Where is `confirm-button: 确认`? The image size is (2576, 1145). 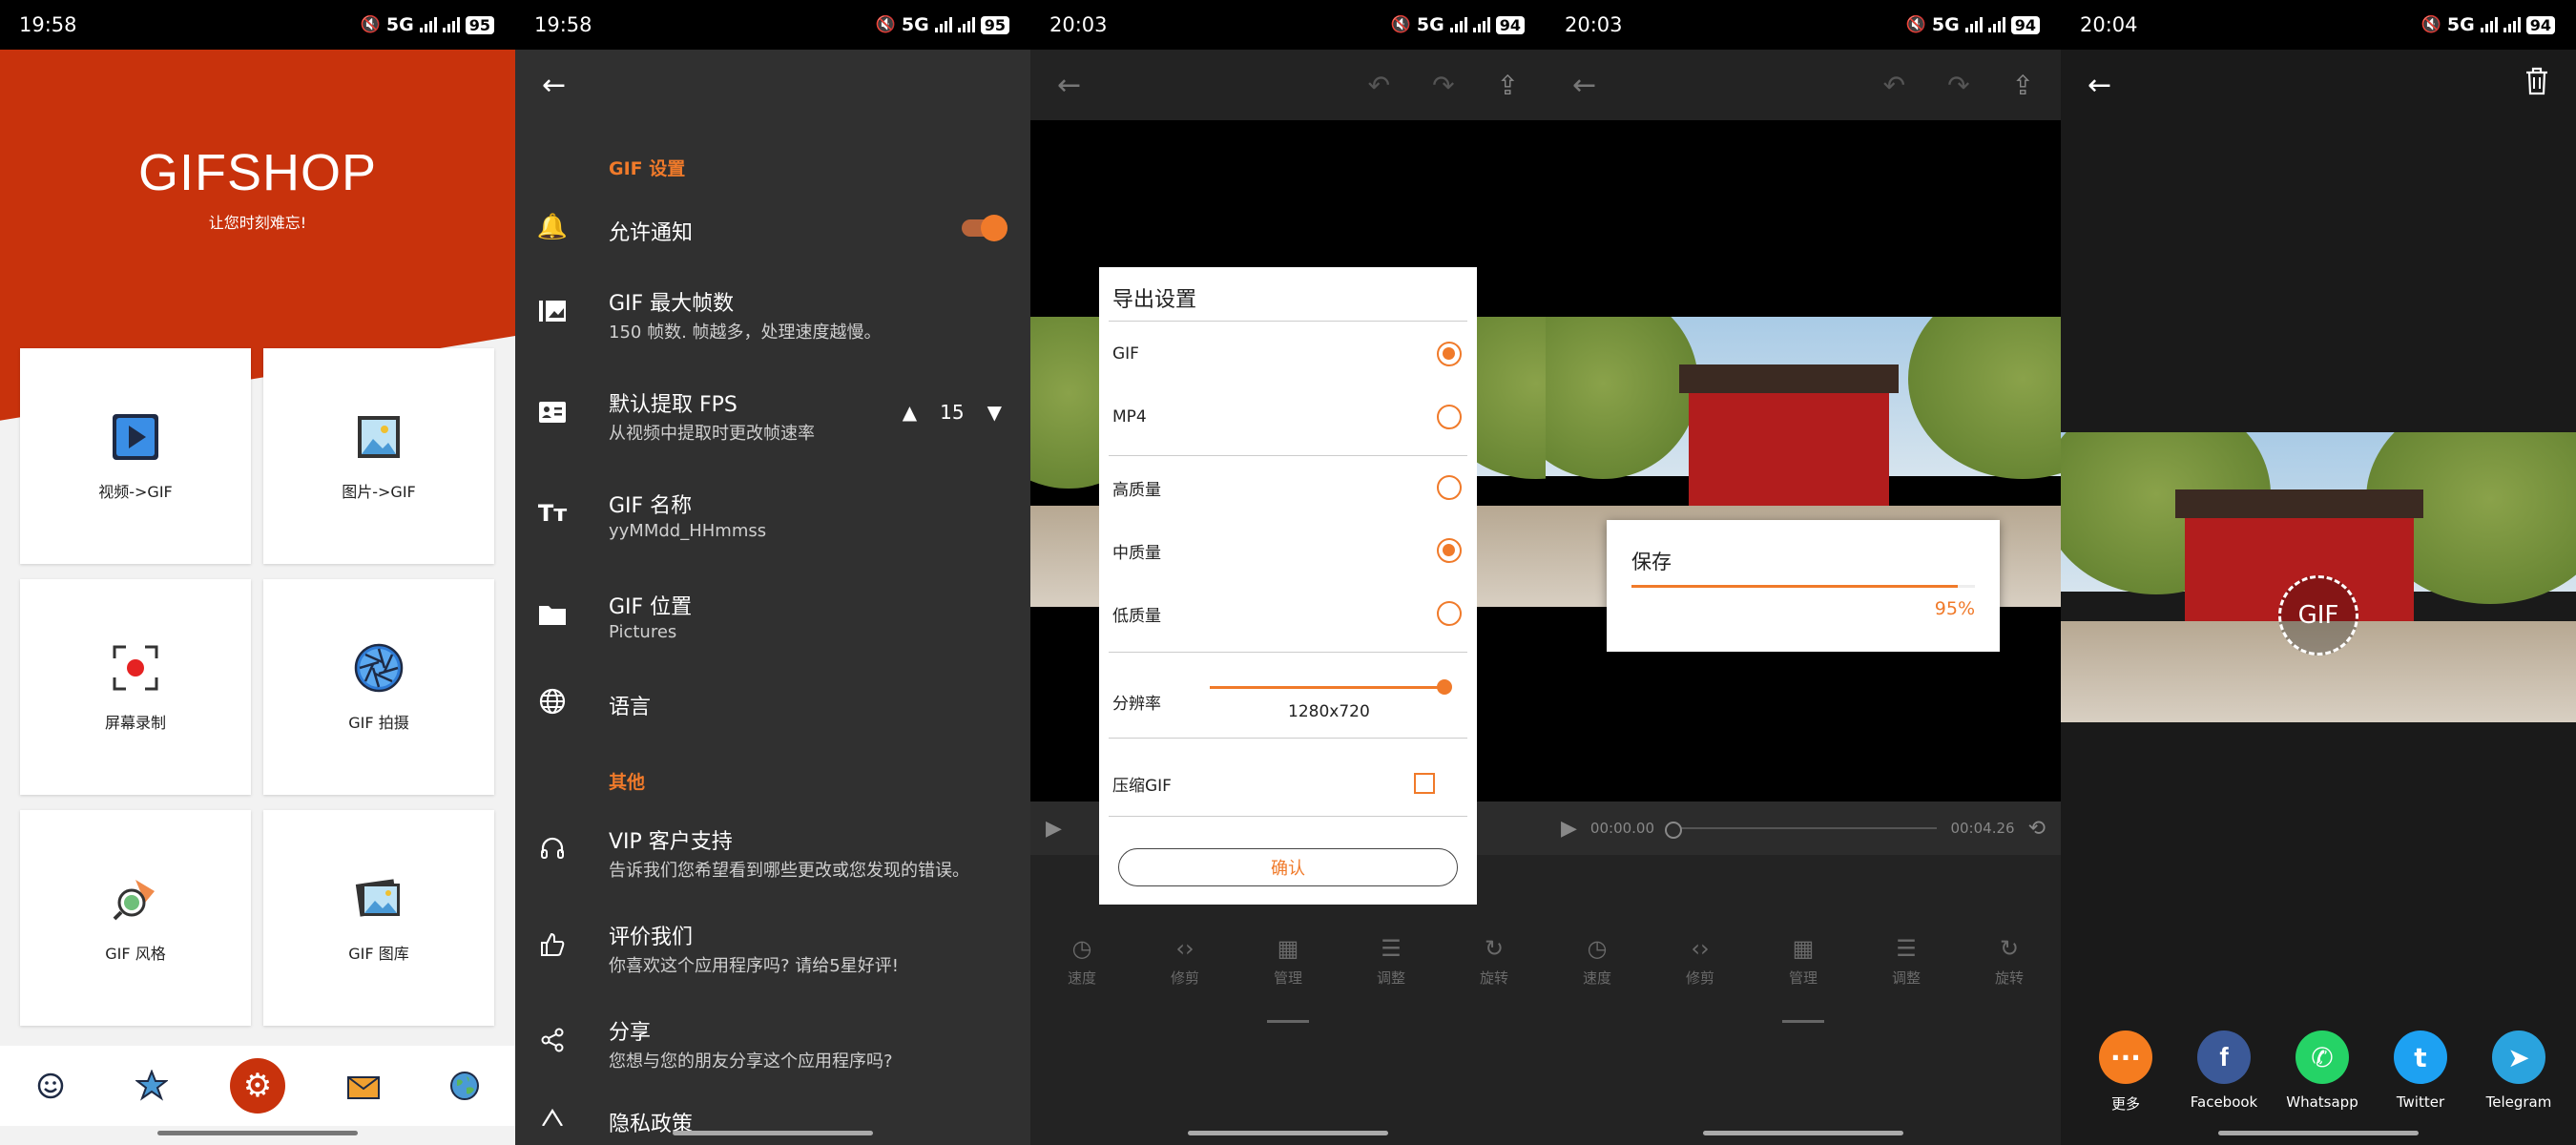
confirm-button: 确认 is located at coordinates (1288, 867).